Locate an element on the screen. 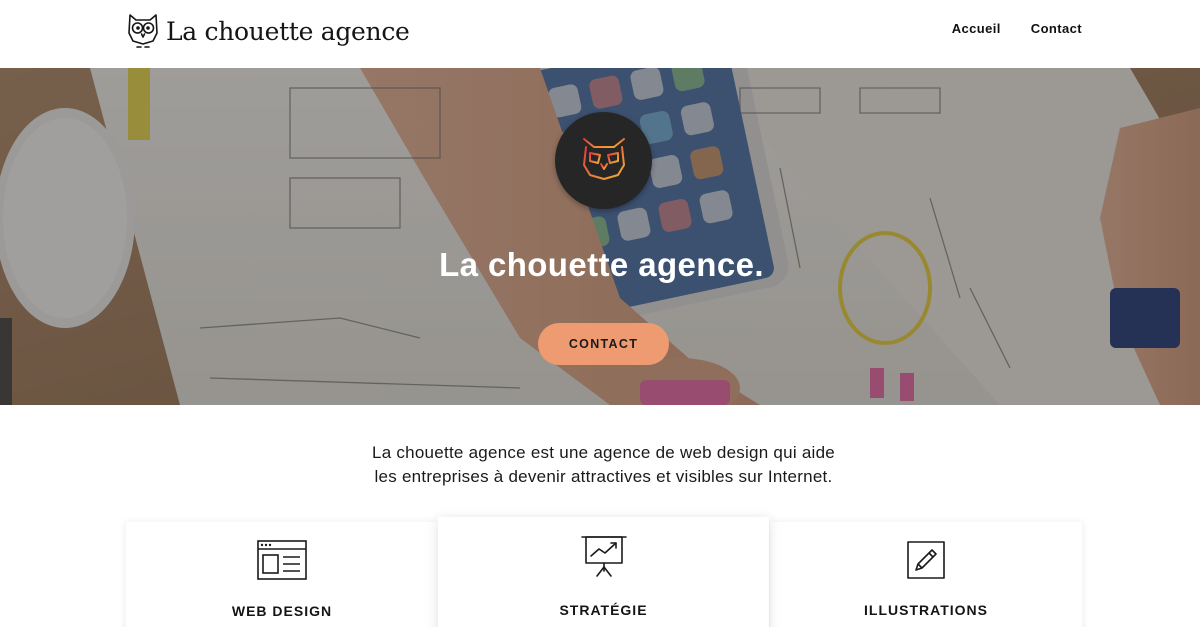 The width and height of the screenshot is (1200, 627). service-title-web-design: WEB DESIGN is located at coordinates (282, 611).